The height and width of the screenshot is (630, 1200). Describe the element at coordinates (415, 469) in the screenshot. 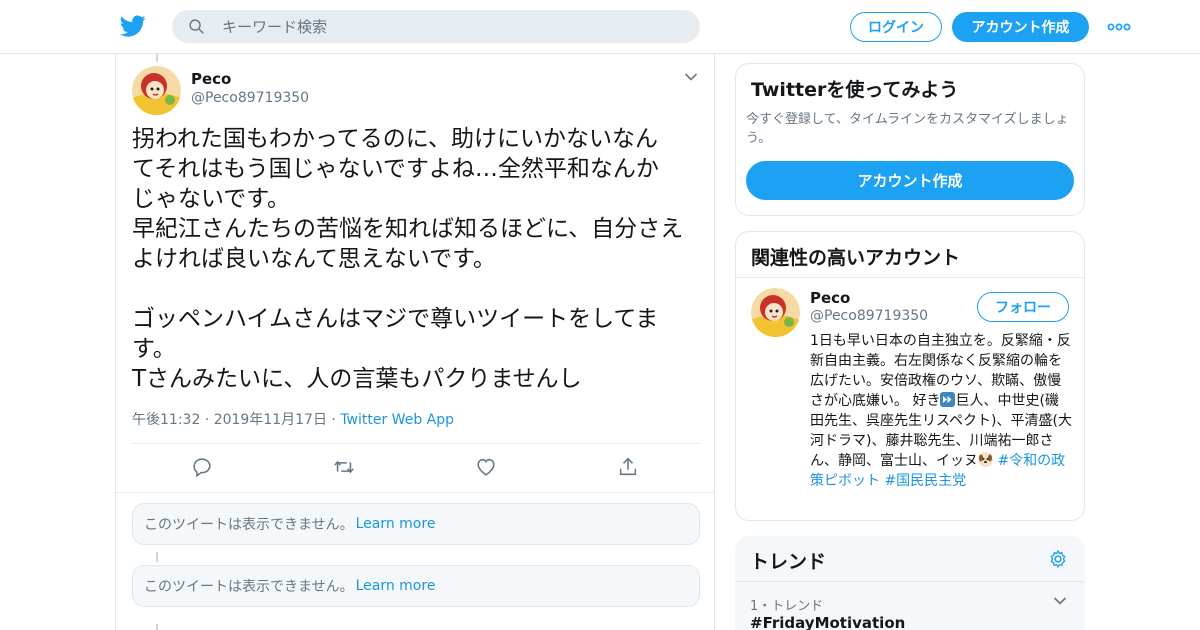

I see `tweet-actions` at that location.